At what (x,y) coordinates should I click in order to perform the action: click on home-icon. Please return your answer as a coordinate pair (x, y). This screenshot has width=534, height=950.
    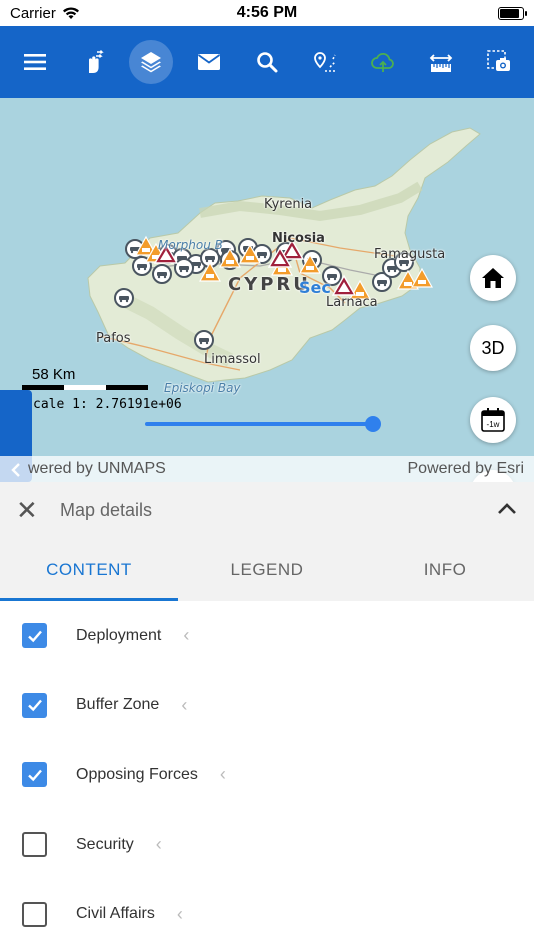
    Looking at the image, I should click on (493, 278).